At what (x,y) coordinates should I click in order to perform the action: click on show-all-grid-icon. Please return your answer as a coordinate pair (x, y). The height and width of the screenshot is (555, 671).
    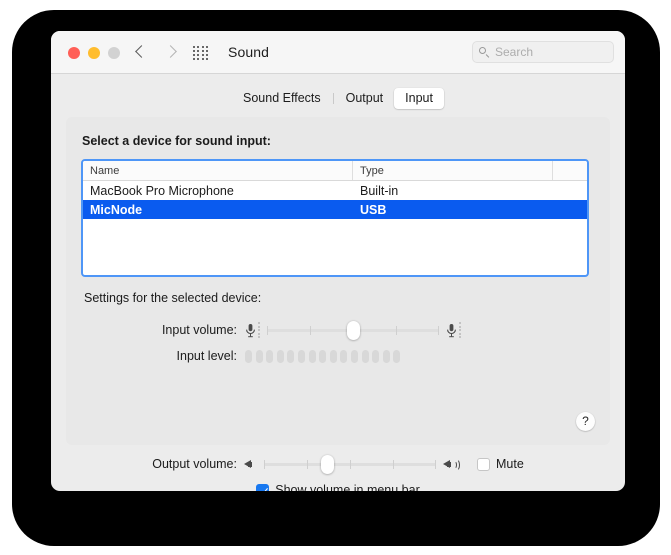
    Looking at the image, I should click on (201, 53).